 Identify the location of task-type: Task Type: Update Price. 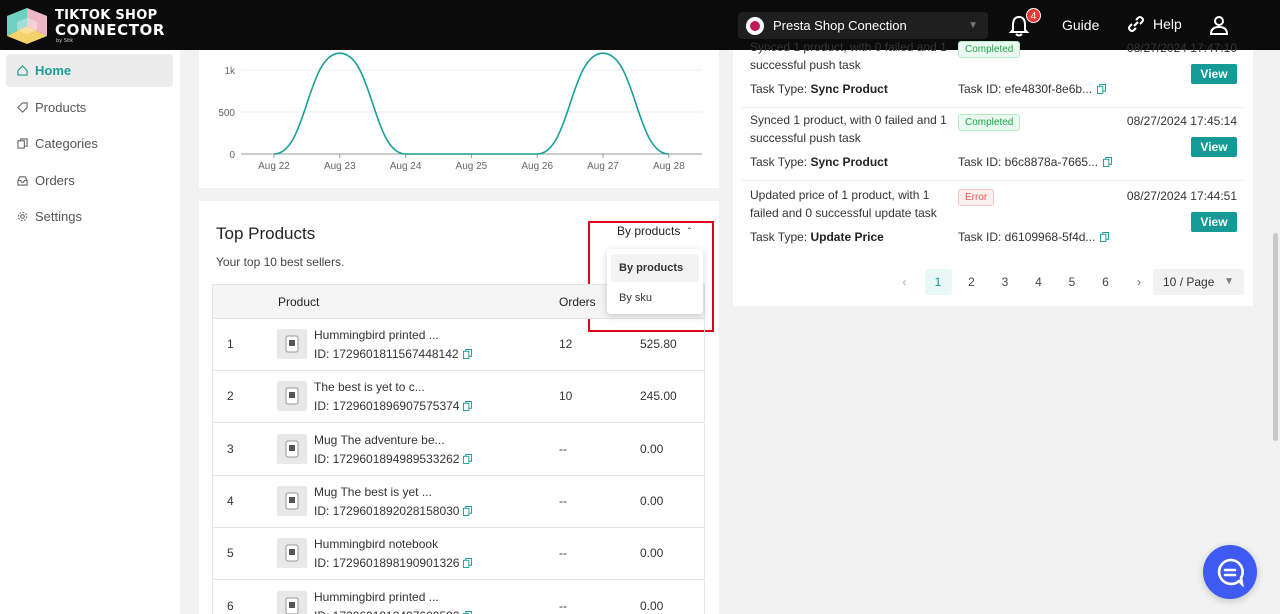
(817, 237).